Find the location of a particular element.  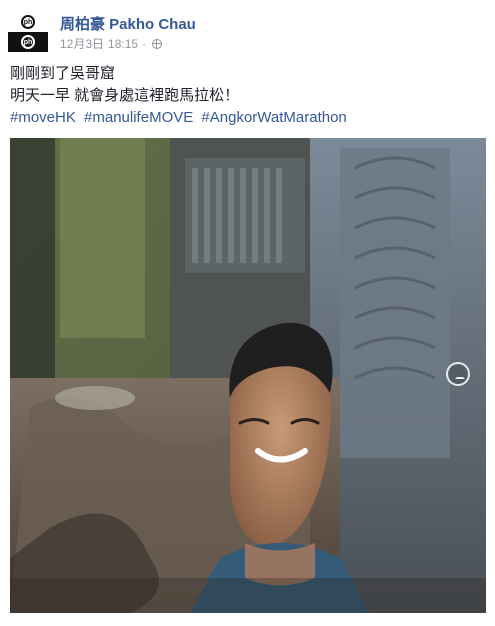

post-meta: 12月3日 18:15 · is located at coordinates (111, 43).